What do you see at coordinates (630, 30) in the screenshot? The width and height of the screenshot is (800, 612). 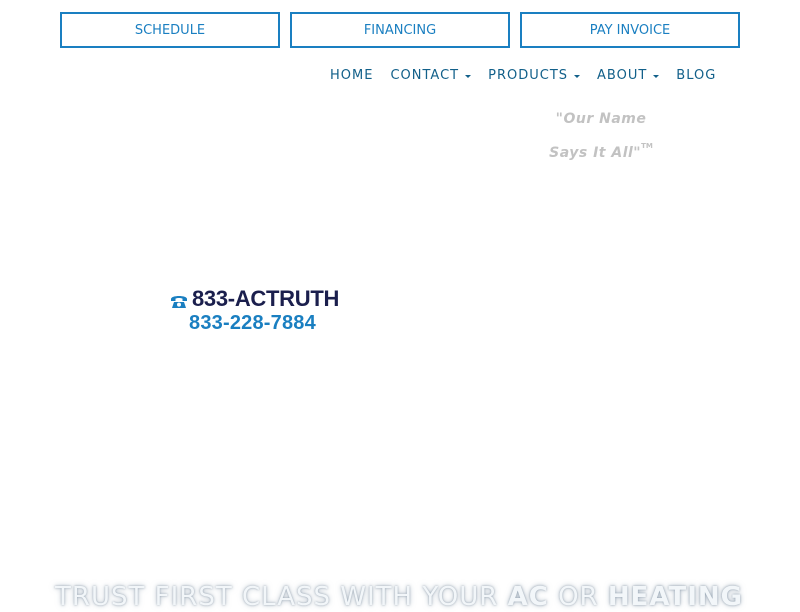 I see `pay-invoice-button: PAY INVOICE` at bounding box center [630, 30].